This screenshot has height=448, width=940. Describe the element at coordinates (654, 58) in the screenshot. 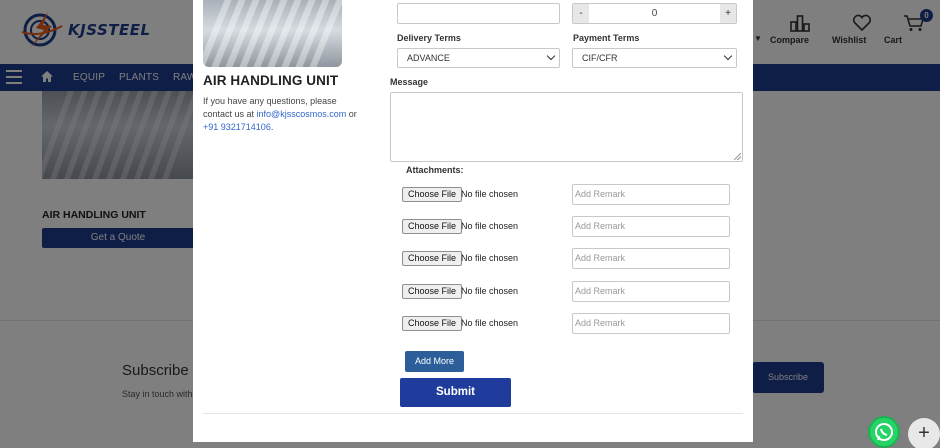

I see `payment-terms-select: CIF/CFR` at that location.